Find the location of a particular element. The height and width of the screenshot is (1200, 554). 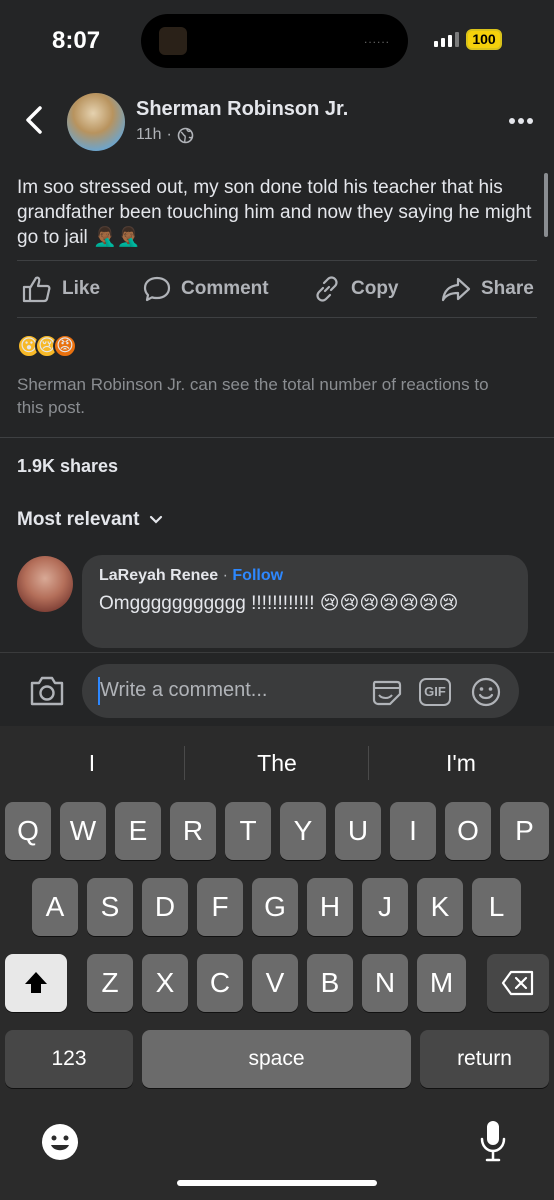

predictive-bar: I The I'm is located at coordinates (277, 762).